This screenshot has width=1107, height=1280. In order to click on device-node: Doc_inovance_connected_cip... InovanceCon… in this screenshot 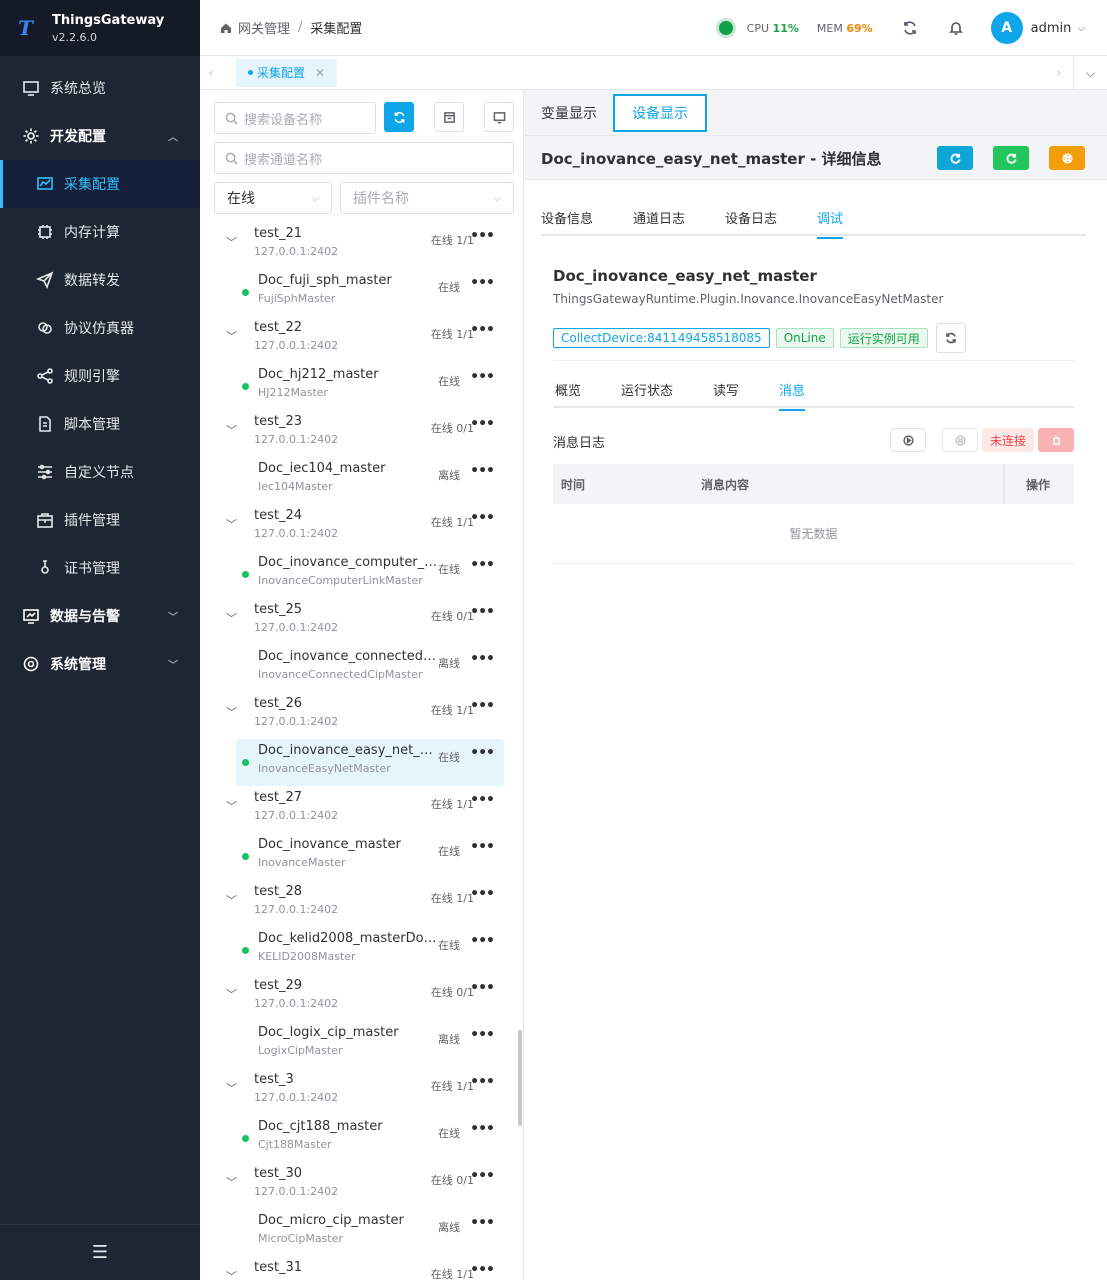, I will do `click(370, 668)`.